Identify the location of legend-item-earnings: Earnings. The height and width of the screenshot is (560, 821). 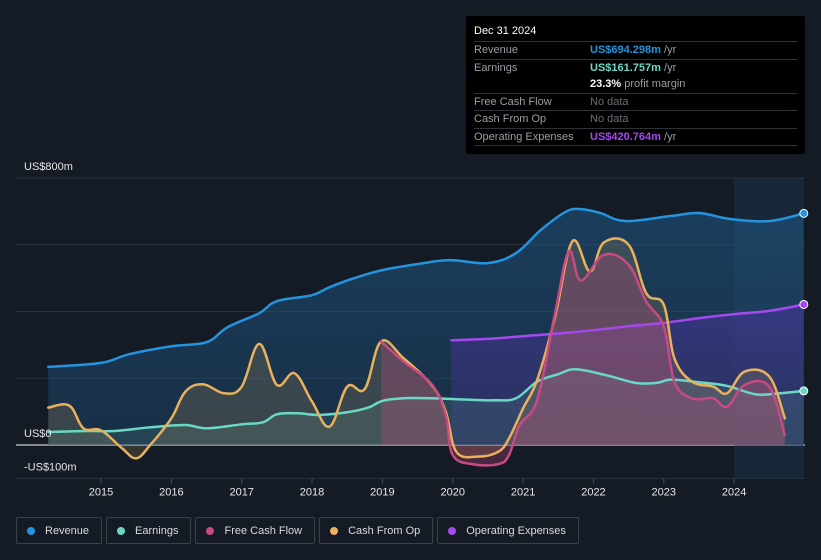
(149, 530).